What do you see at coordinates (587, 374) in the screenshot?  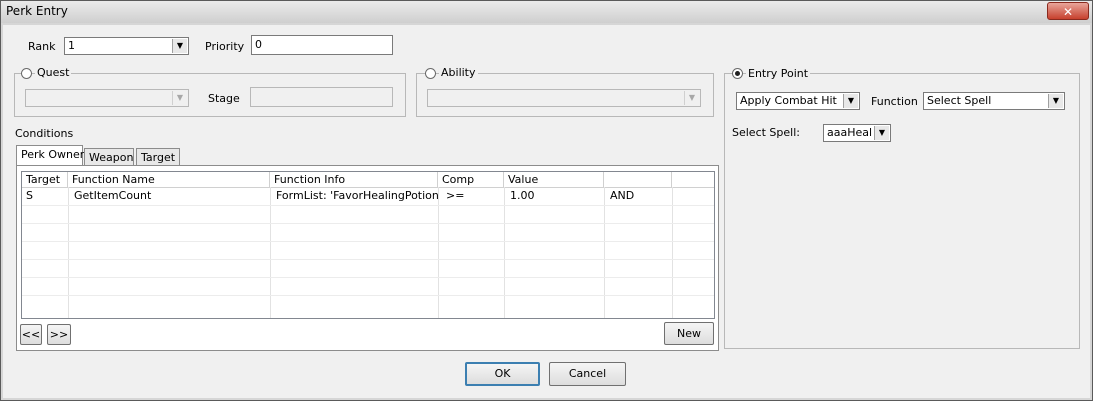 I see `cancel-button: Cancel` at bounding box center [587, 374].